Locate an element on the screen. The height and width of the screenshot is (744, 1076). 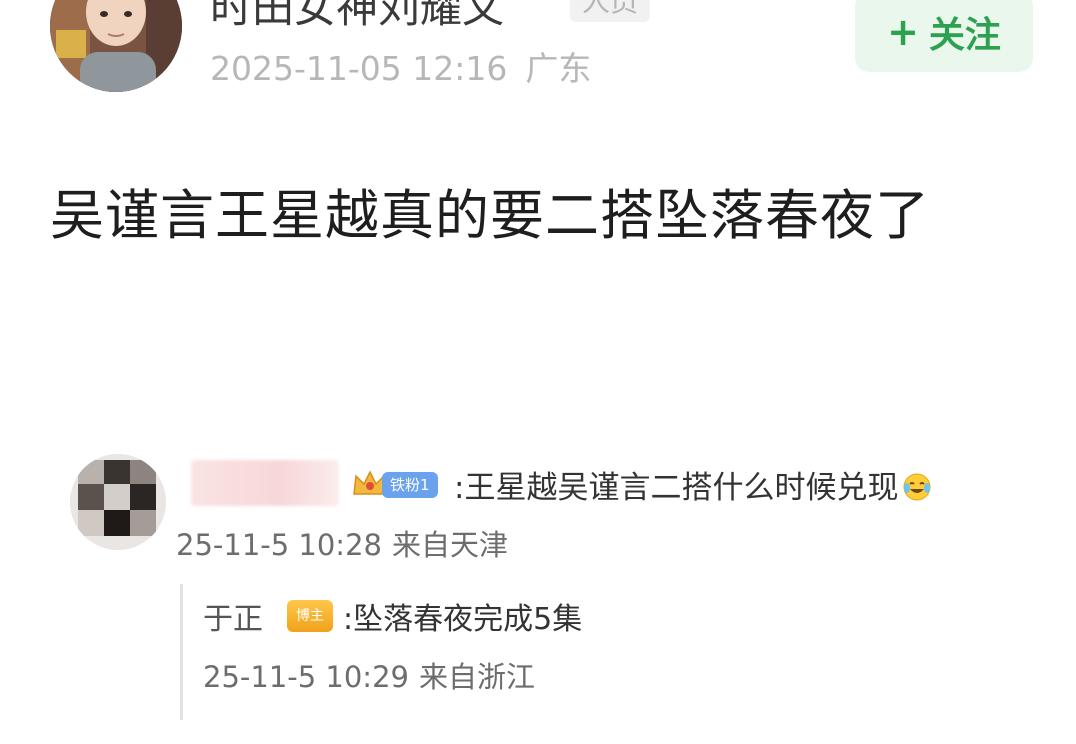
mosaic-avatar-icon is located at coordinates (118, 502).